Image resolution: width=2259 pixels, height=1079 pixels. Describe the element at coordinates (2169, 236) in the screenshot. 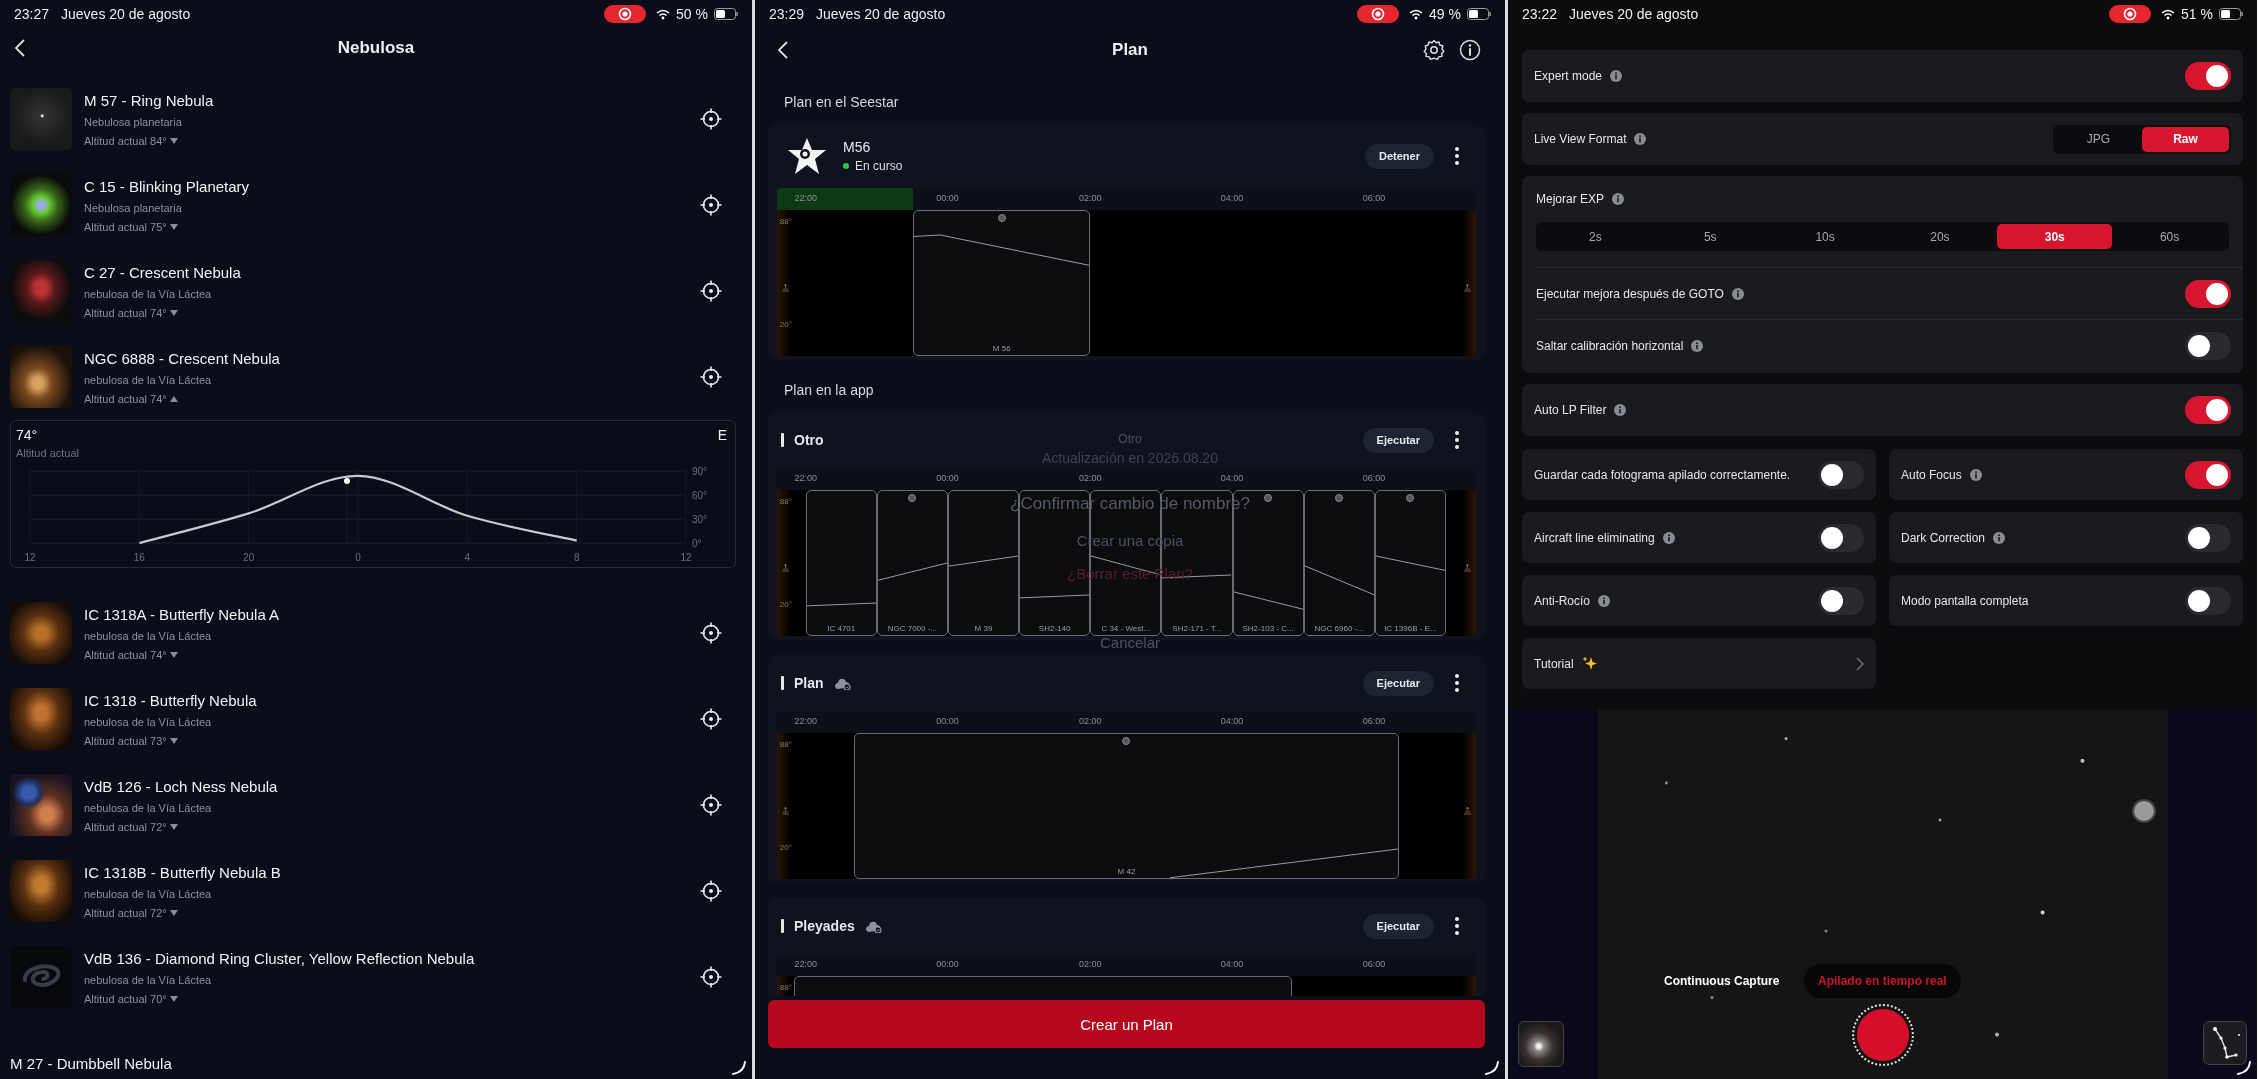

I see `segment-option: 60s` at that location.